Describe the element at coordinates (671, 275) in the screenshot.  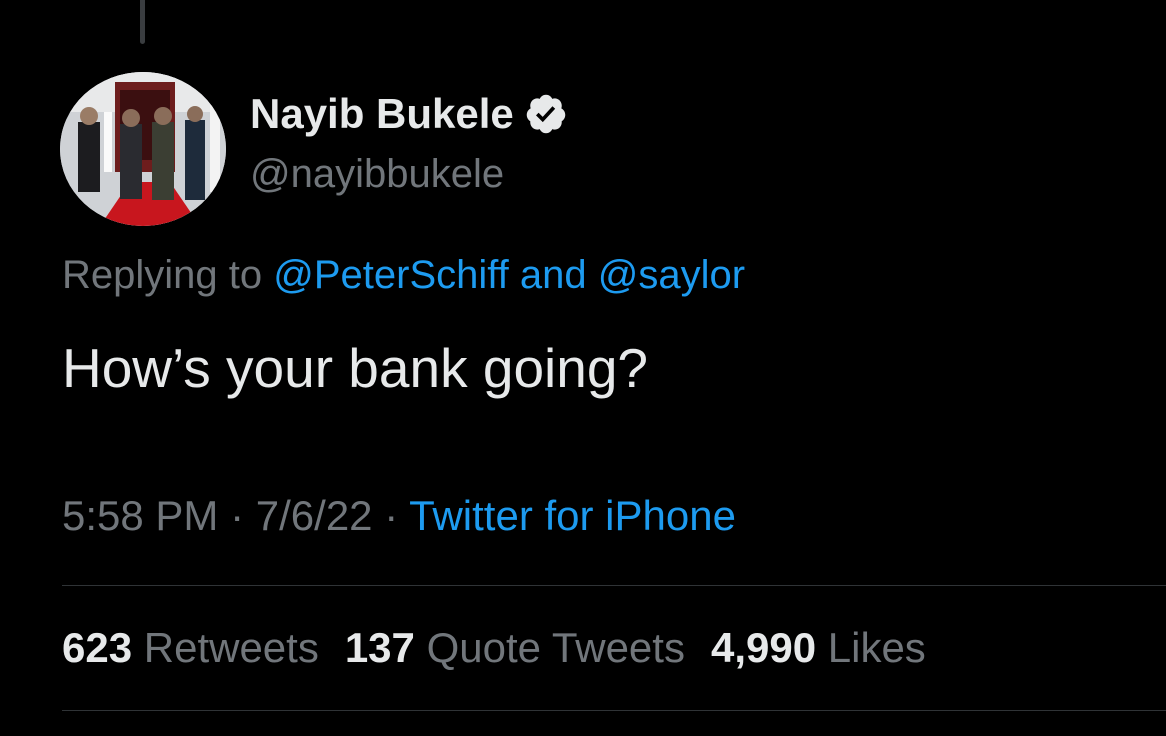
I see `mention-link-saylor: @saylor` at that location.